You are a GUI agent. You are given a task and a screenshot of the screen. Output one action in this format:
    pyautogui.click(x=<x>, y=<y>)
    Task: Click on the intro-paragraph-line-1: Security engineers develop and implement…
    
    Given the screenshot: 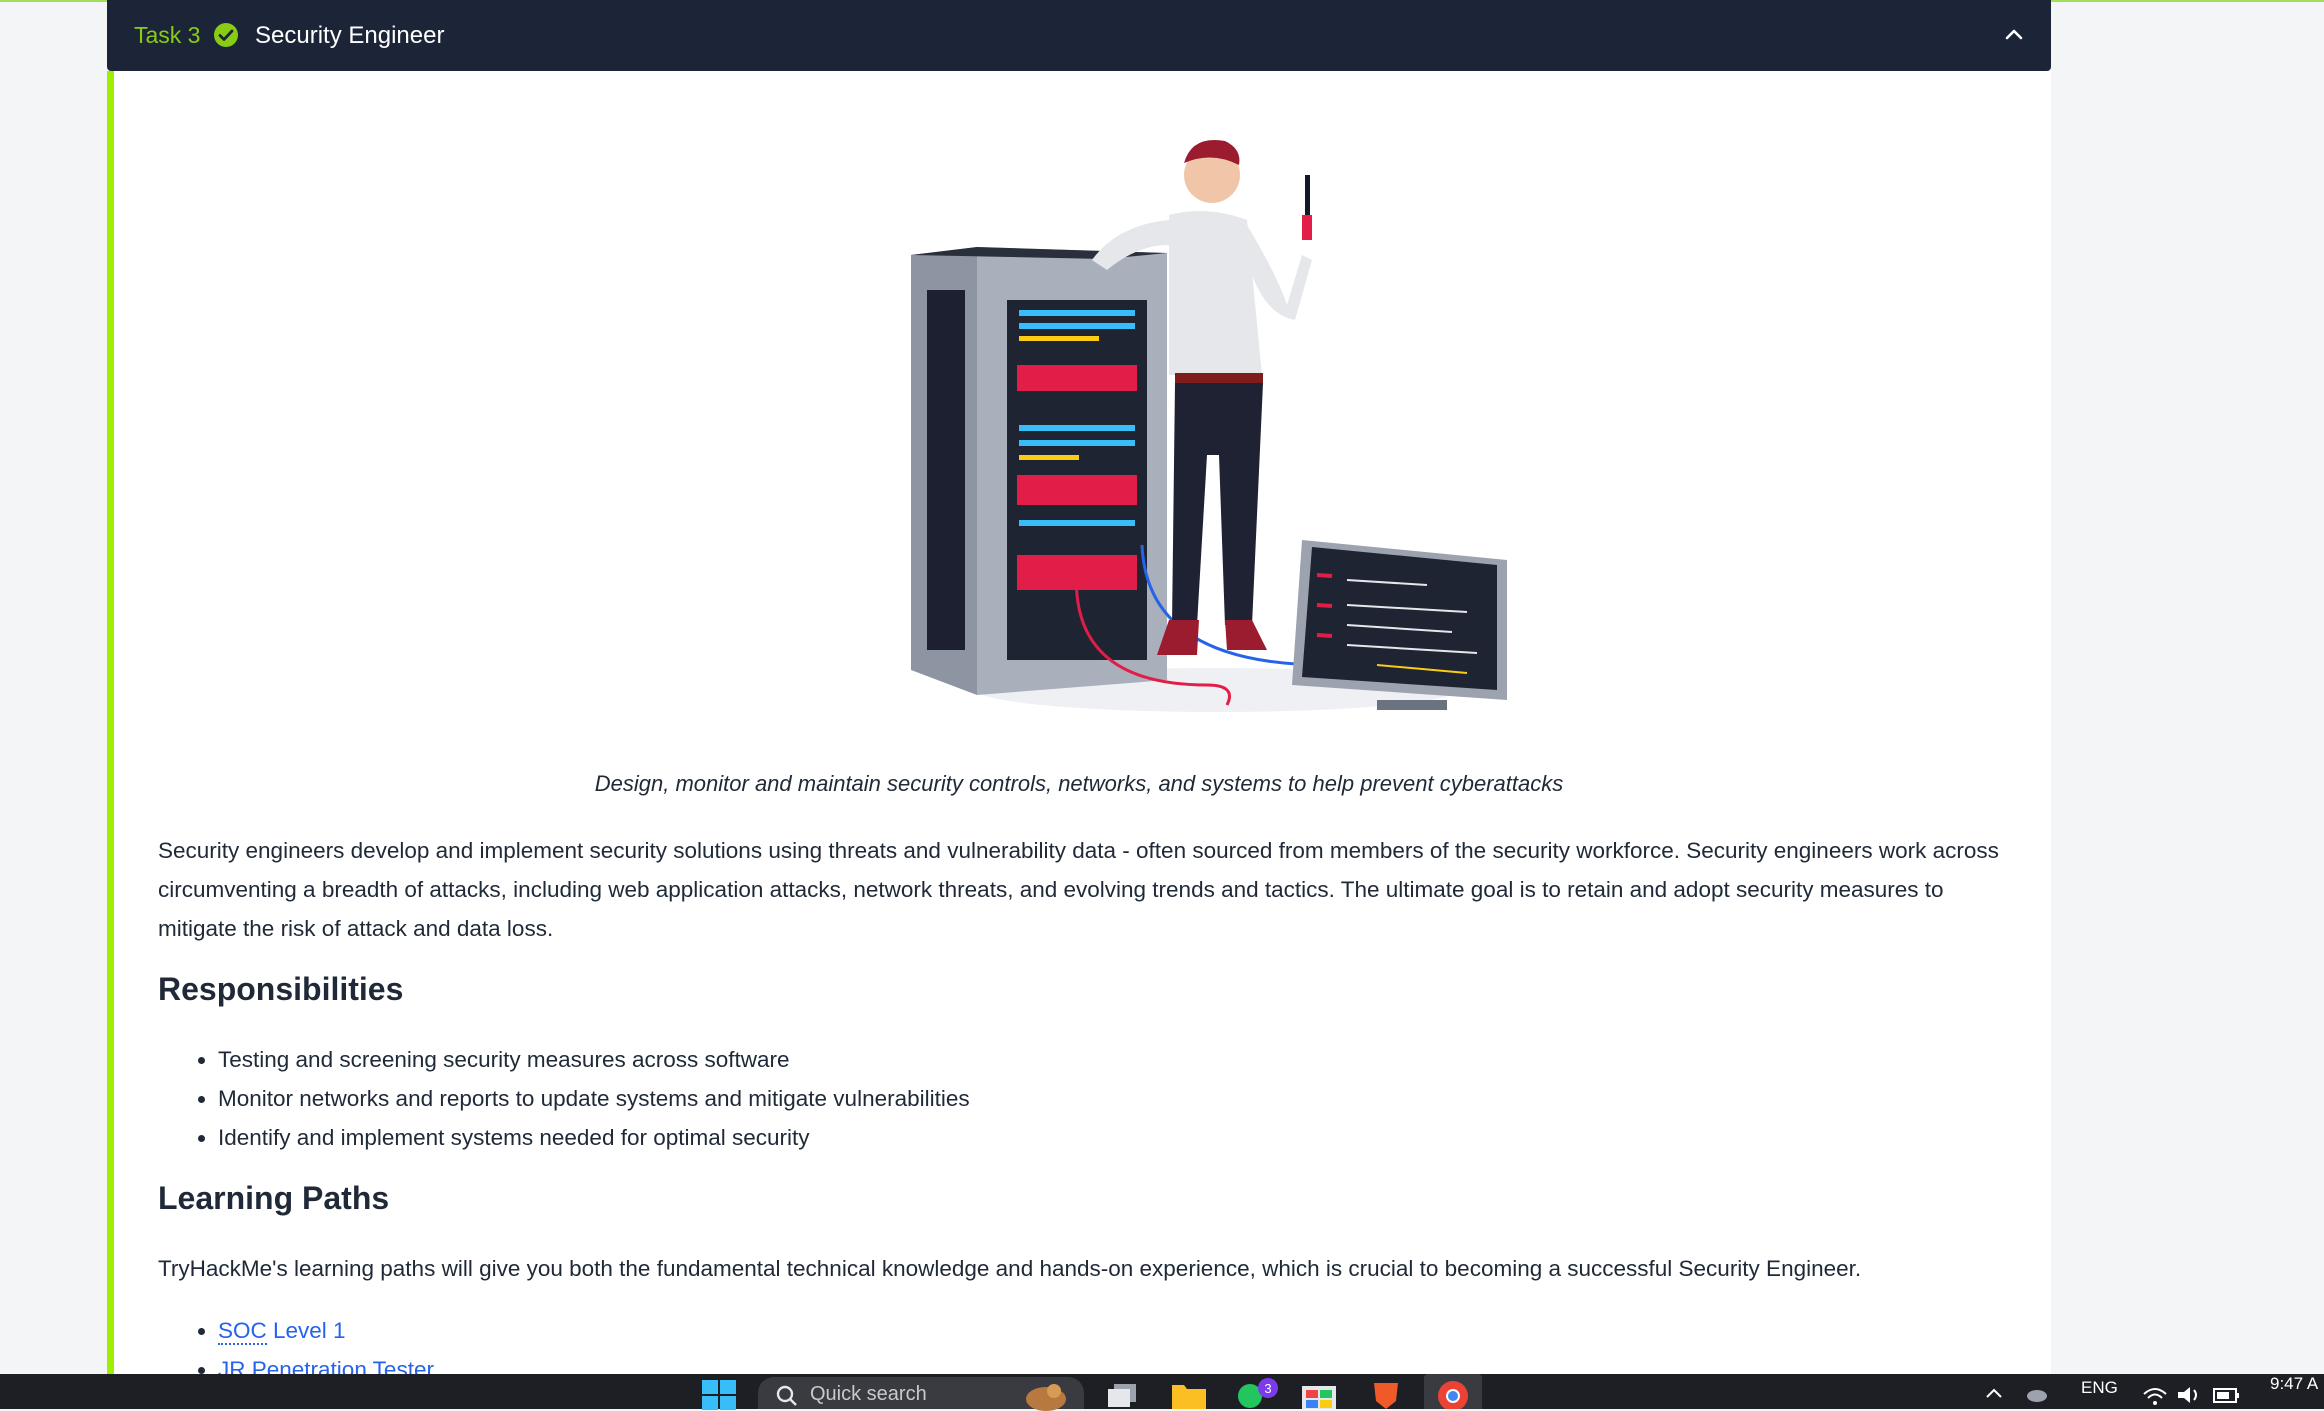 What is the action you would take?
    pyautogui.click(x=1078, y=850)
    